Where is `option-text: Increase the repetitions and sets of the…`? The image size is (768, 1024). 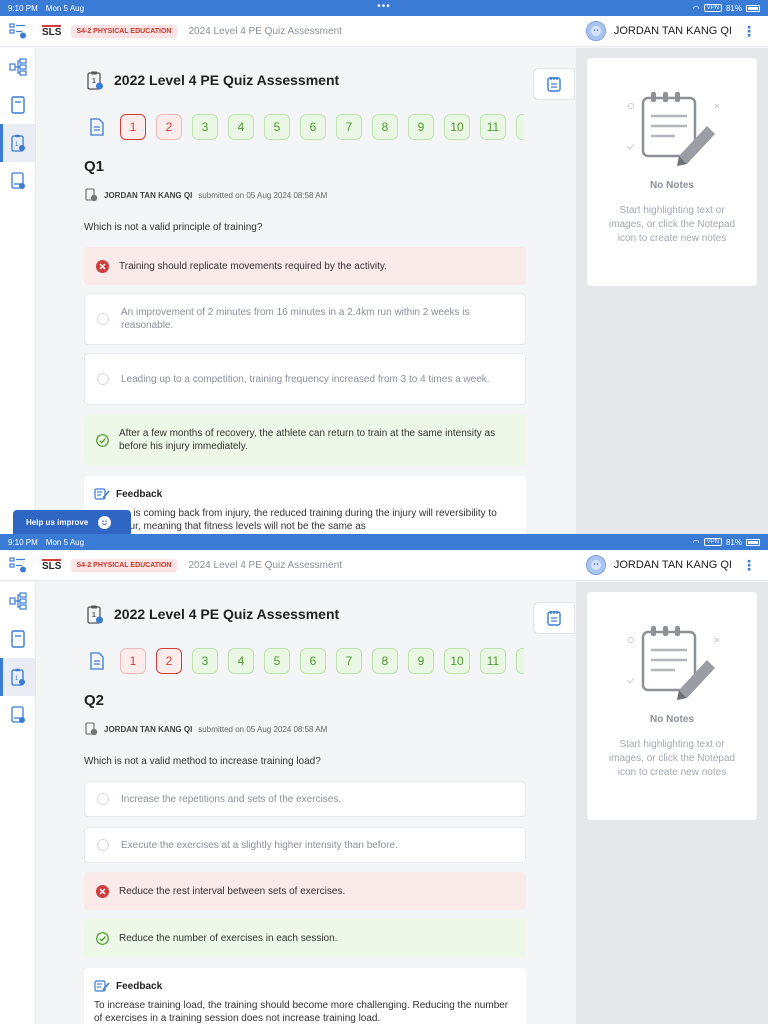
option-text: Increase the repetitions and sets of the… is located at coordinates (231, 799).